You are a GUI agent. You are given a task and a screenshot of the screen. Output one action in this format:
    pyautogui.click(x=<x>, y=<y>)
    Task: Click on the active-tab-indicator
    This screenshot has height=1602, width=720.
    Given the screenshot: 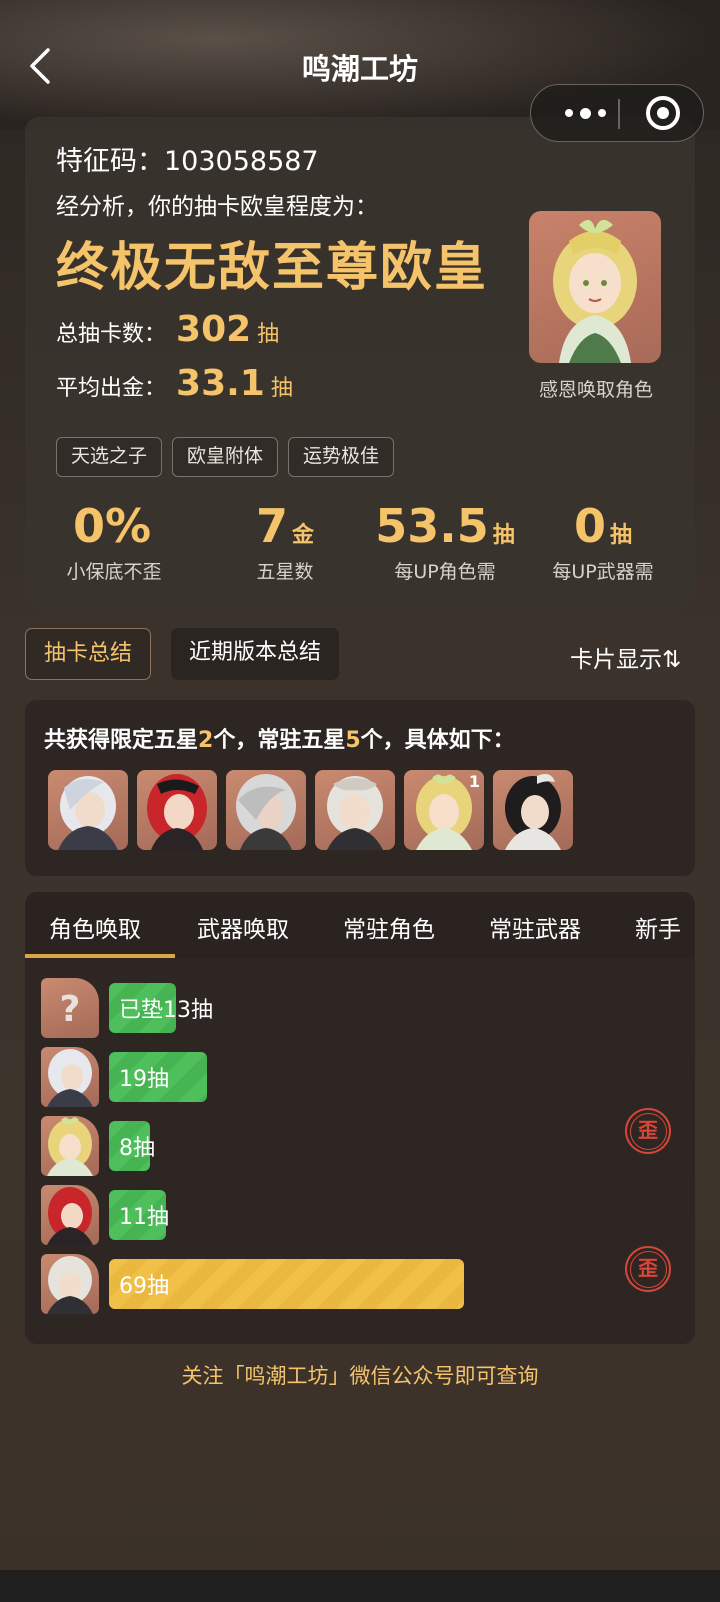 What is the action you would take?
    pyautogui.click(x=100, y=956)
    